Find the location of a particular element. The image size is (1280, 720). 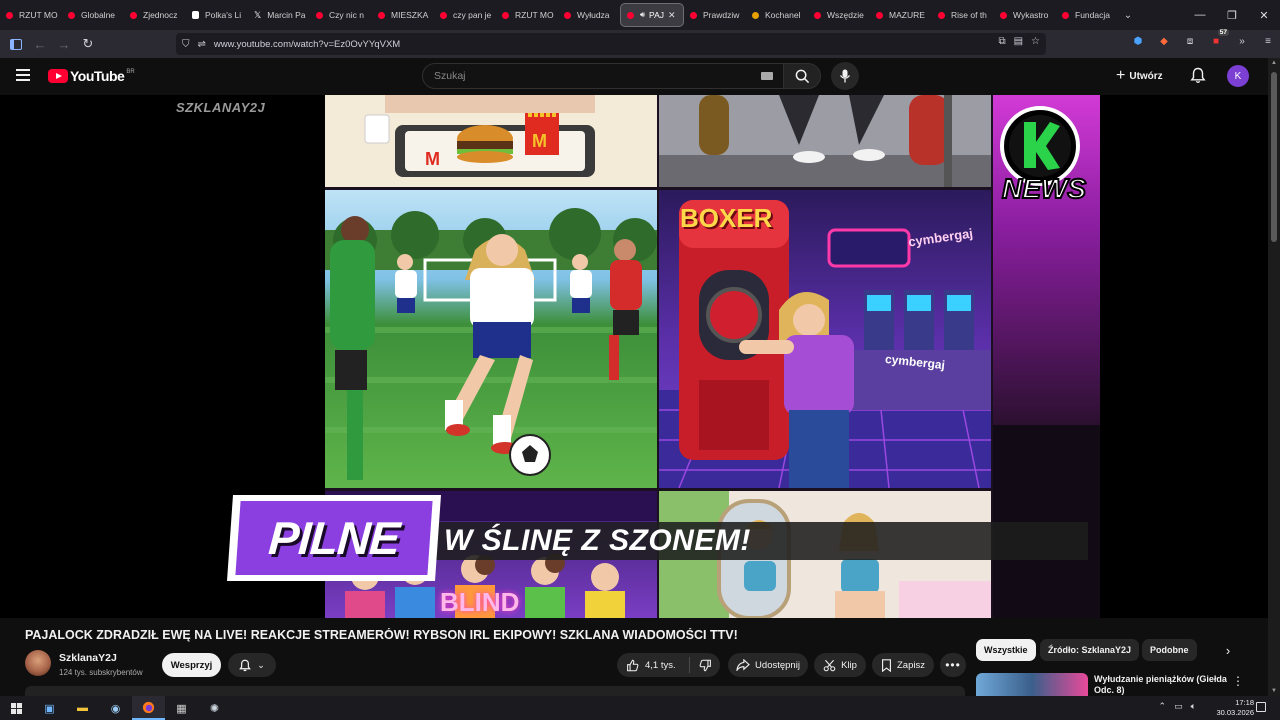

browser-tab: 🔊︎ PAJ ✕ is located at coordinates (652, 15).